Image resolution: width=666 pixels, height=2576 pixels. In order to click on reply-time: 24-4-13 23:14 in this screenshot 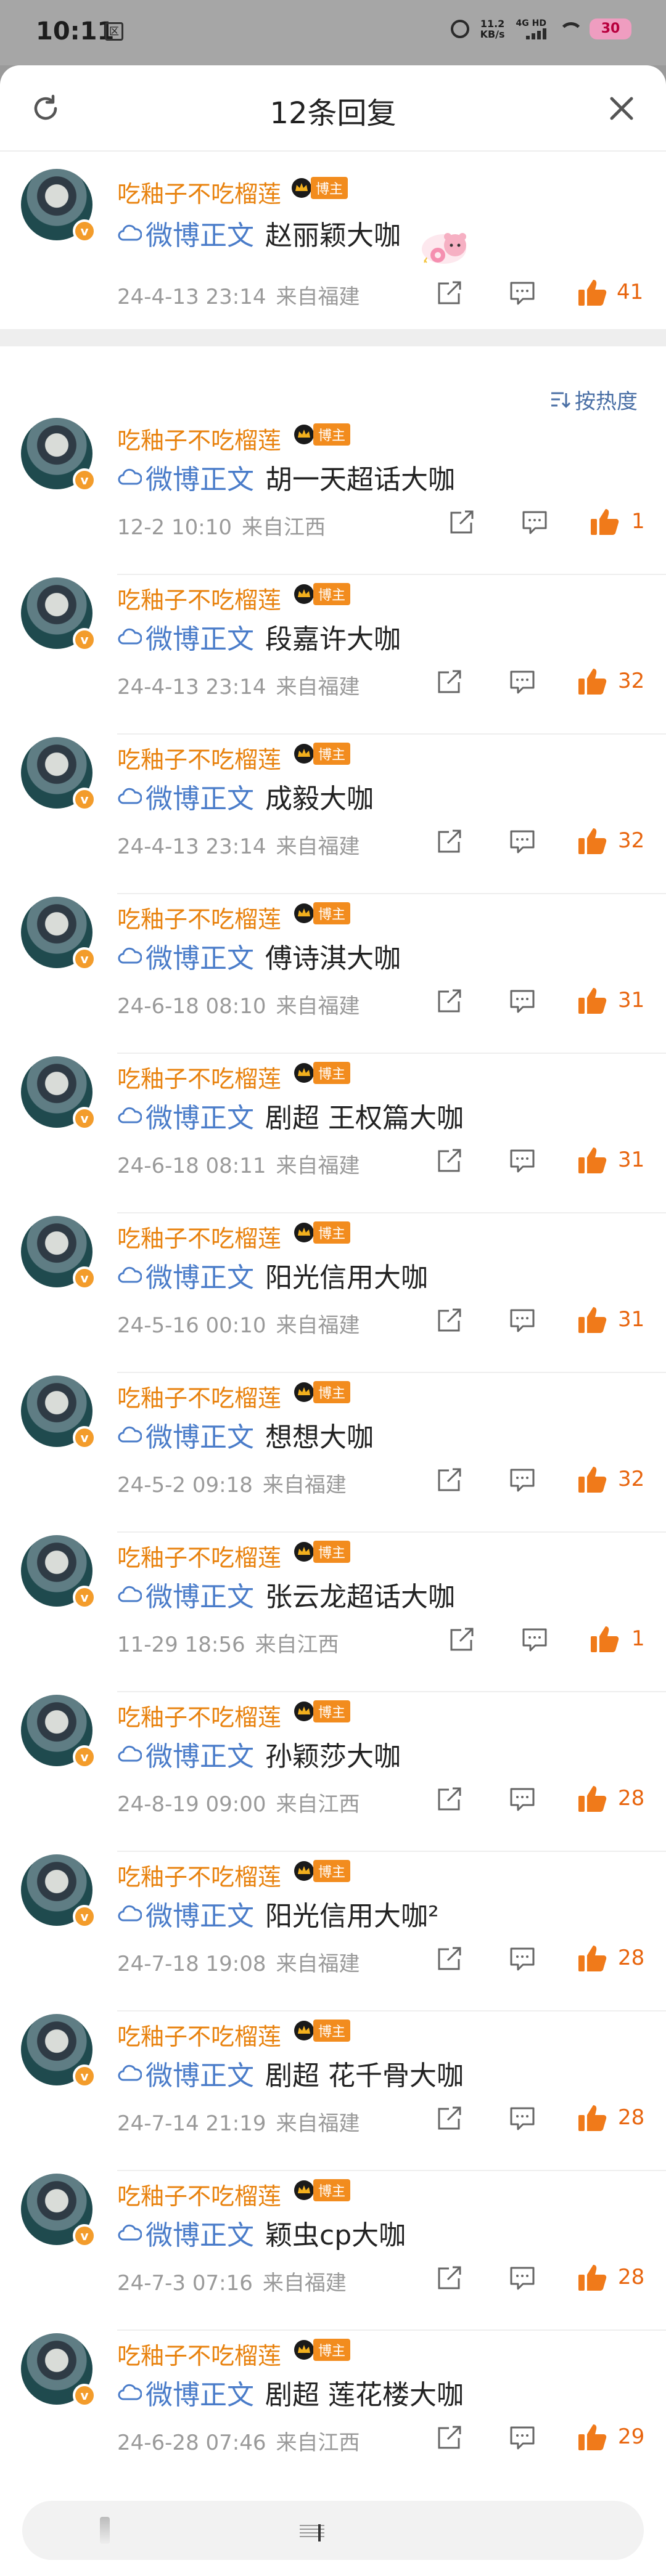, I will do `click(192, 687)`.